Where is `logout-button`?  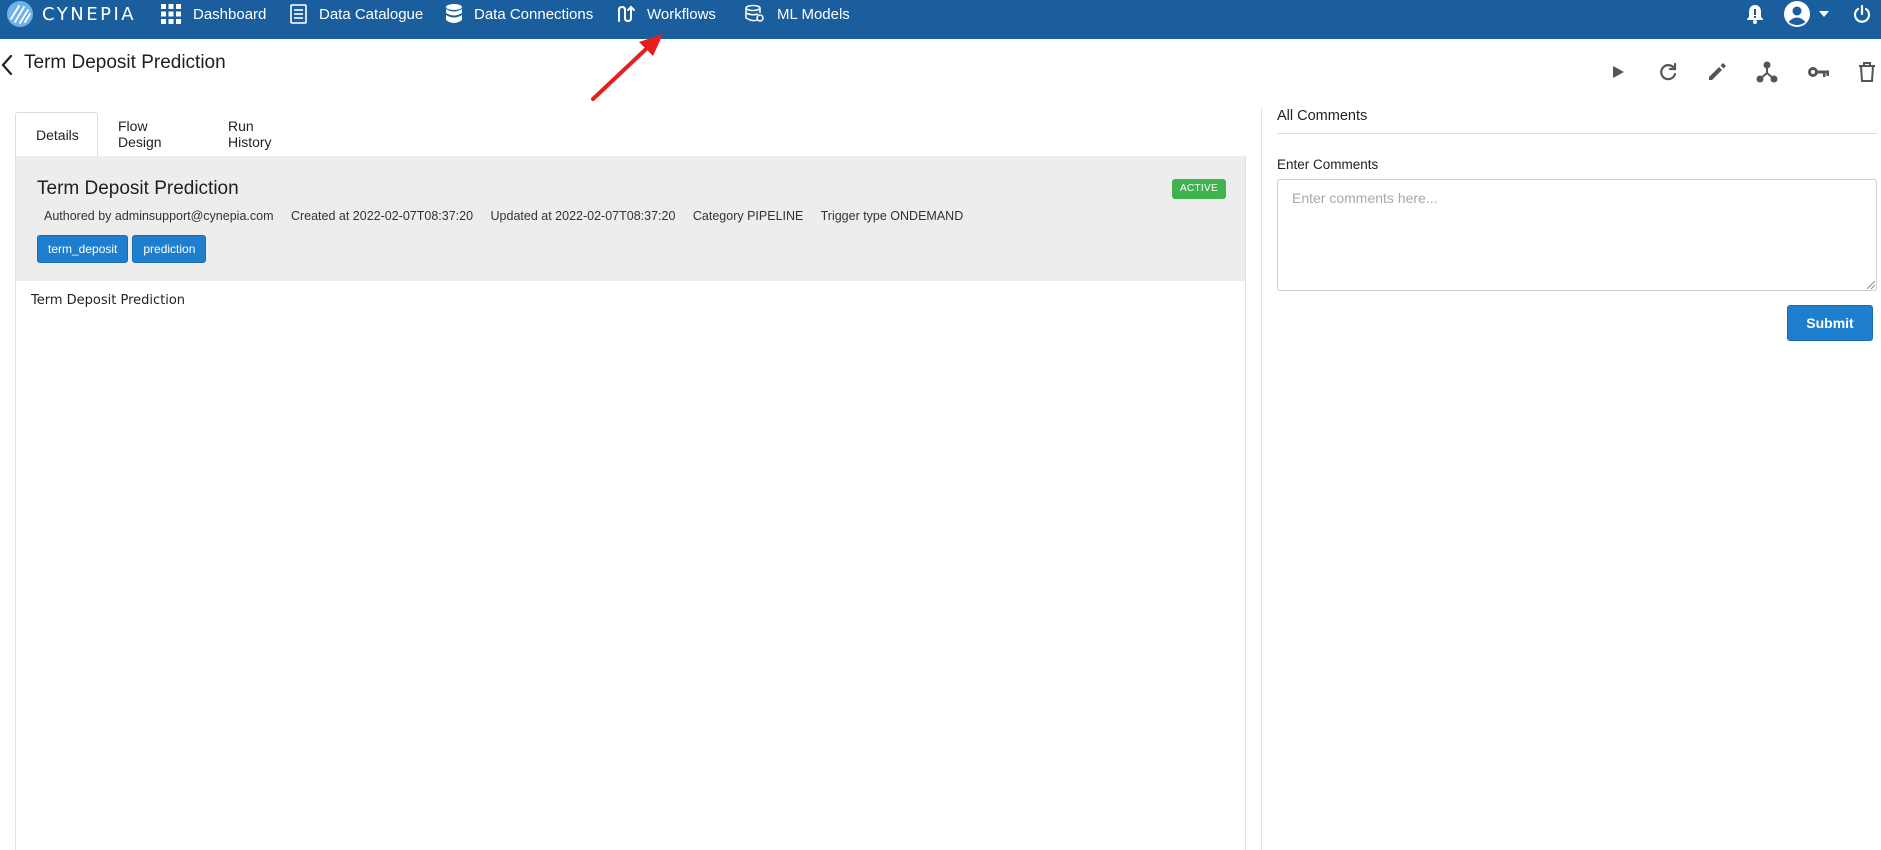 logout-button is located at coordinates (1862, 14).